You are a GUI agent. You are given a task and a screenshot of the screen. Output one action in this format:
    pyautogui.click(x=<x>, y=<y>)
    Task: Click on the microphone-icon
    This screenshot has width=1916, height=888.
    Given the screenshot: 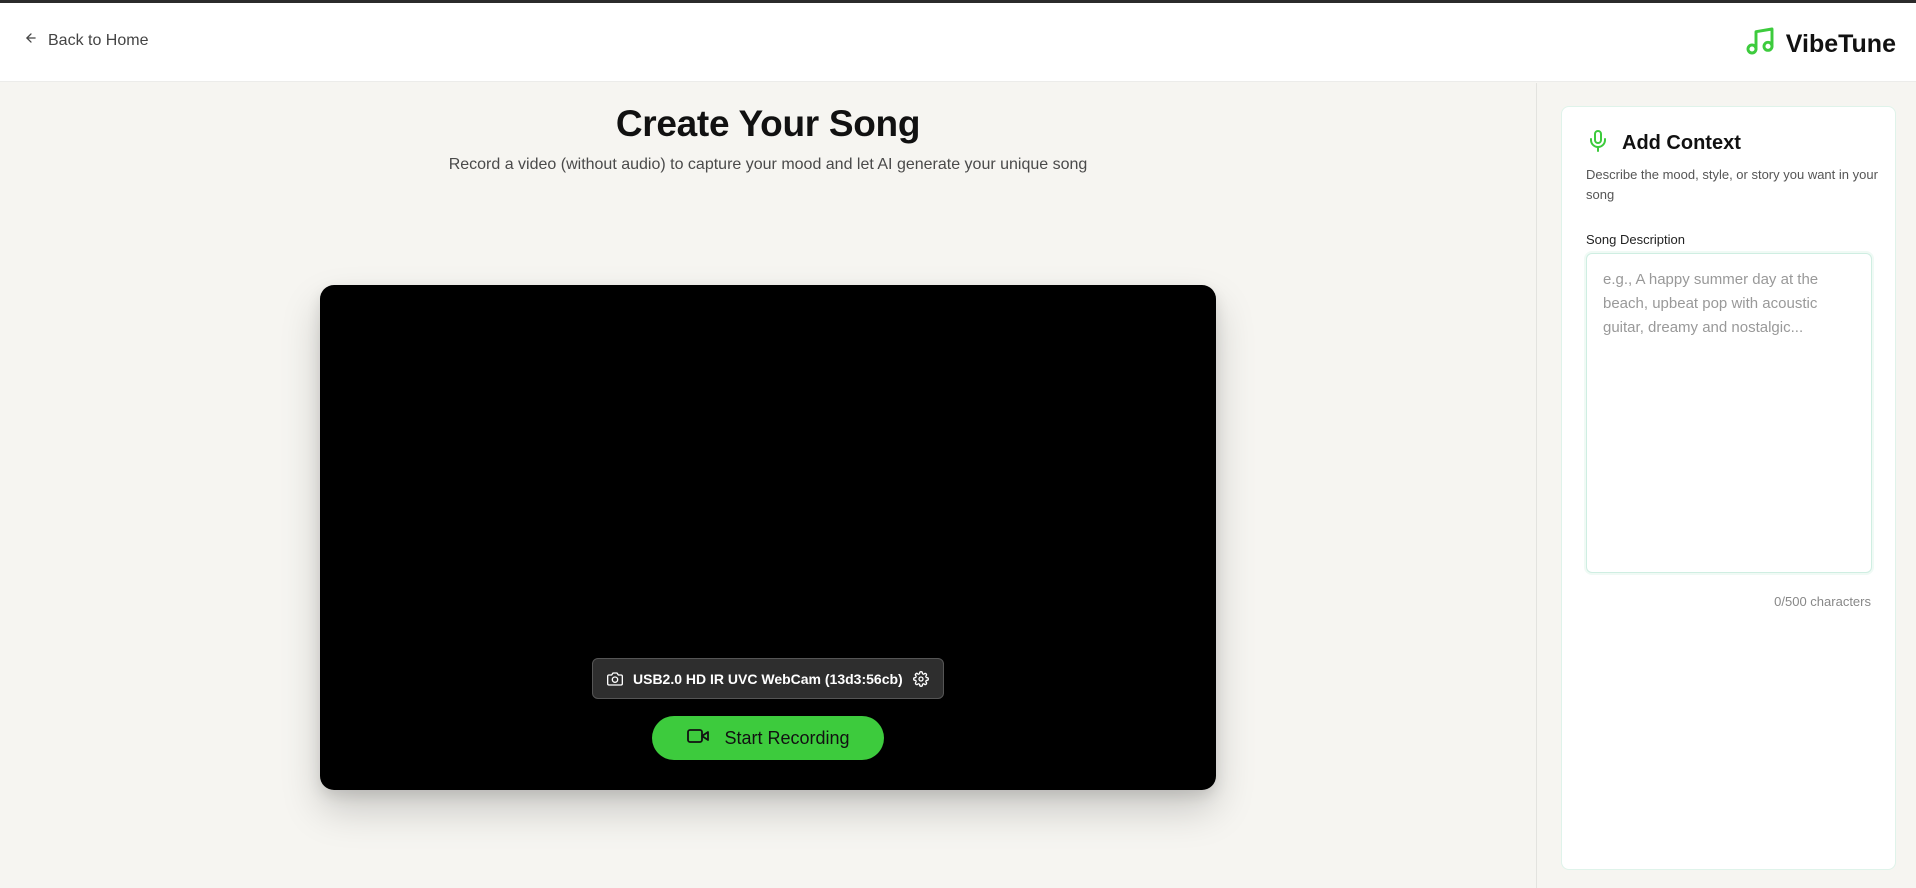 What is the action you would take?
    pyautogui.click(x=1598, y=143)
    